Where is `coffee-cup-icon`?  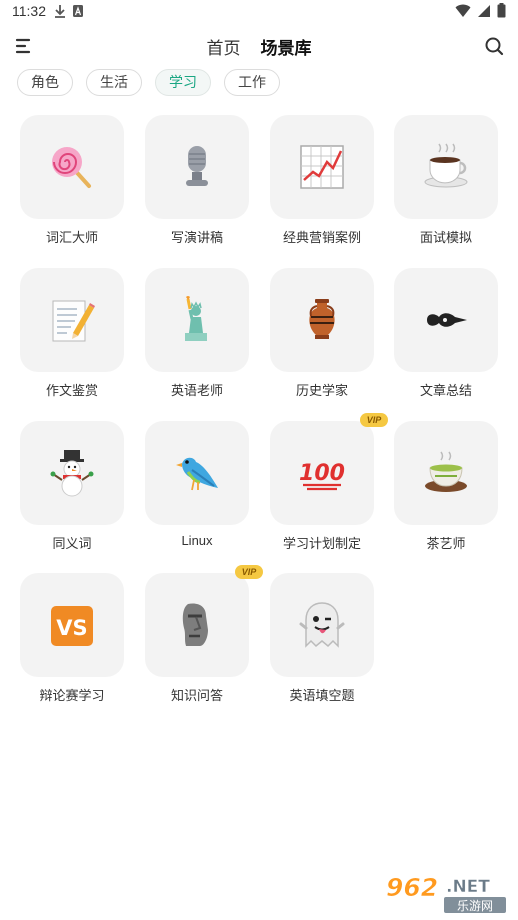 coffee-cup-icon is located at coordinates (446, 165).